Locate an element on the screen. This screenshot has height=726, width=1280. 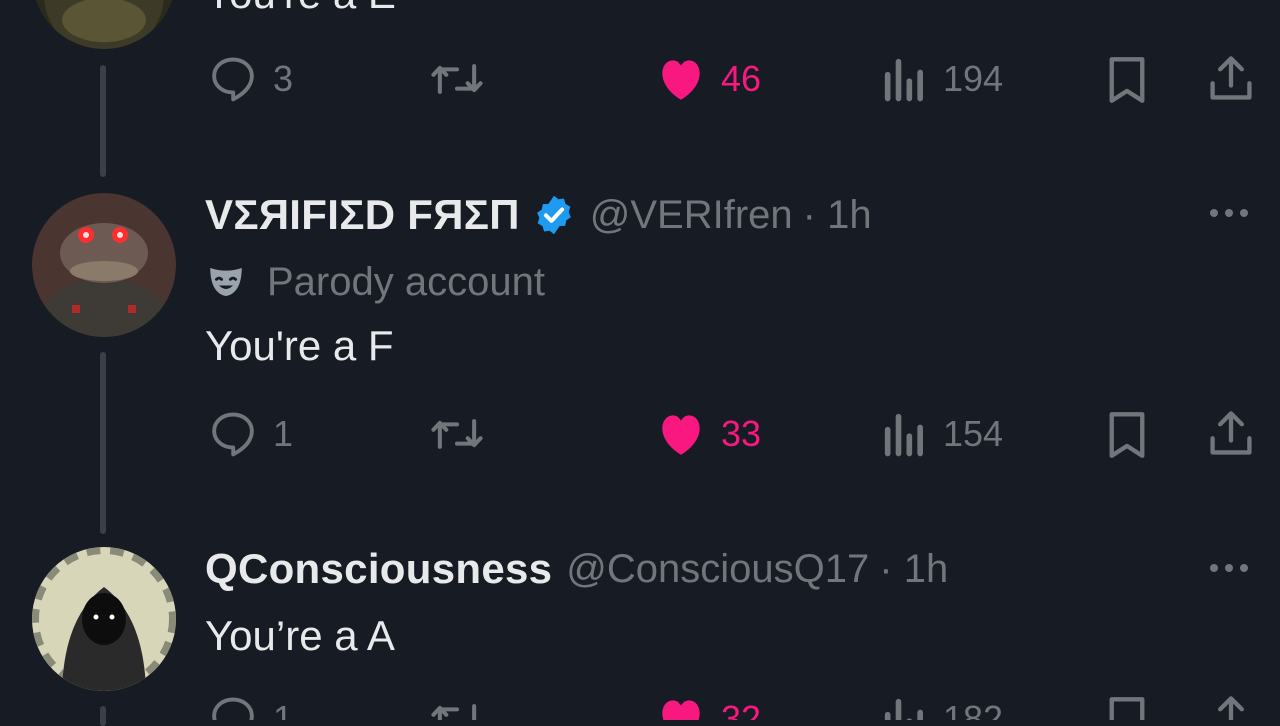
views-count: 194 is located at coordinates (973, 78).